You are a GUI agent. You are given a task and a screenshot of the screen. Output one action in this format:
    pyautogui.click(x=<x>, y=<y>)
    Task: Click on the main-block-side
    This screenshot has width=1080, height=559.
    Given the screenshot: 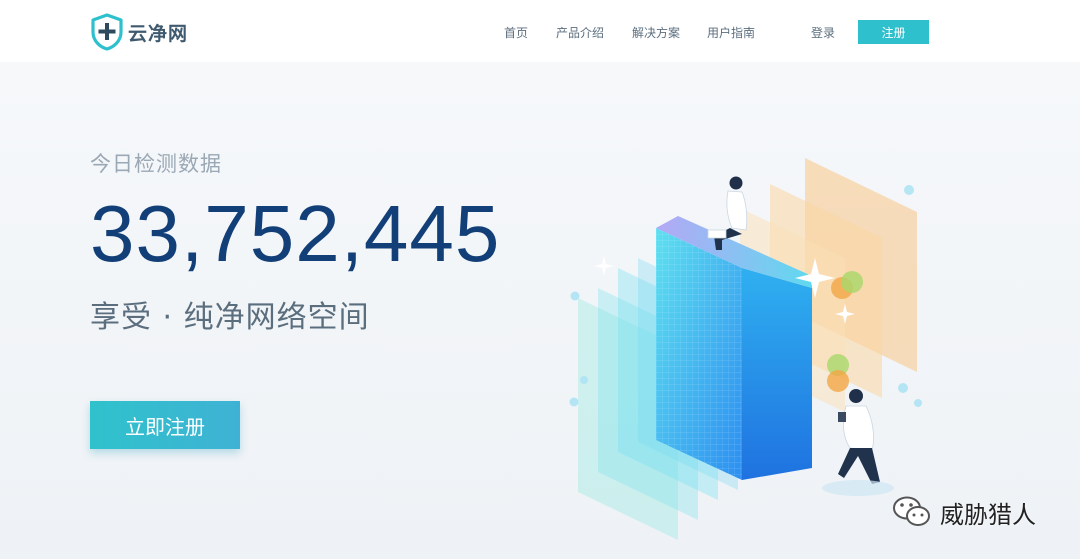 What is the action you would take?
    pyautogui.click(x=777, y=374)
    